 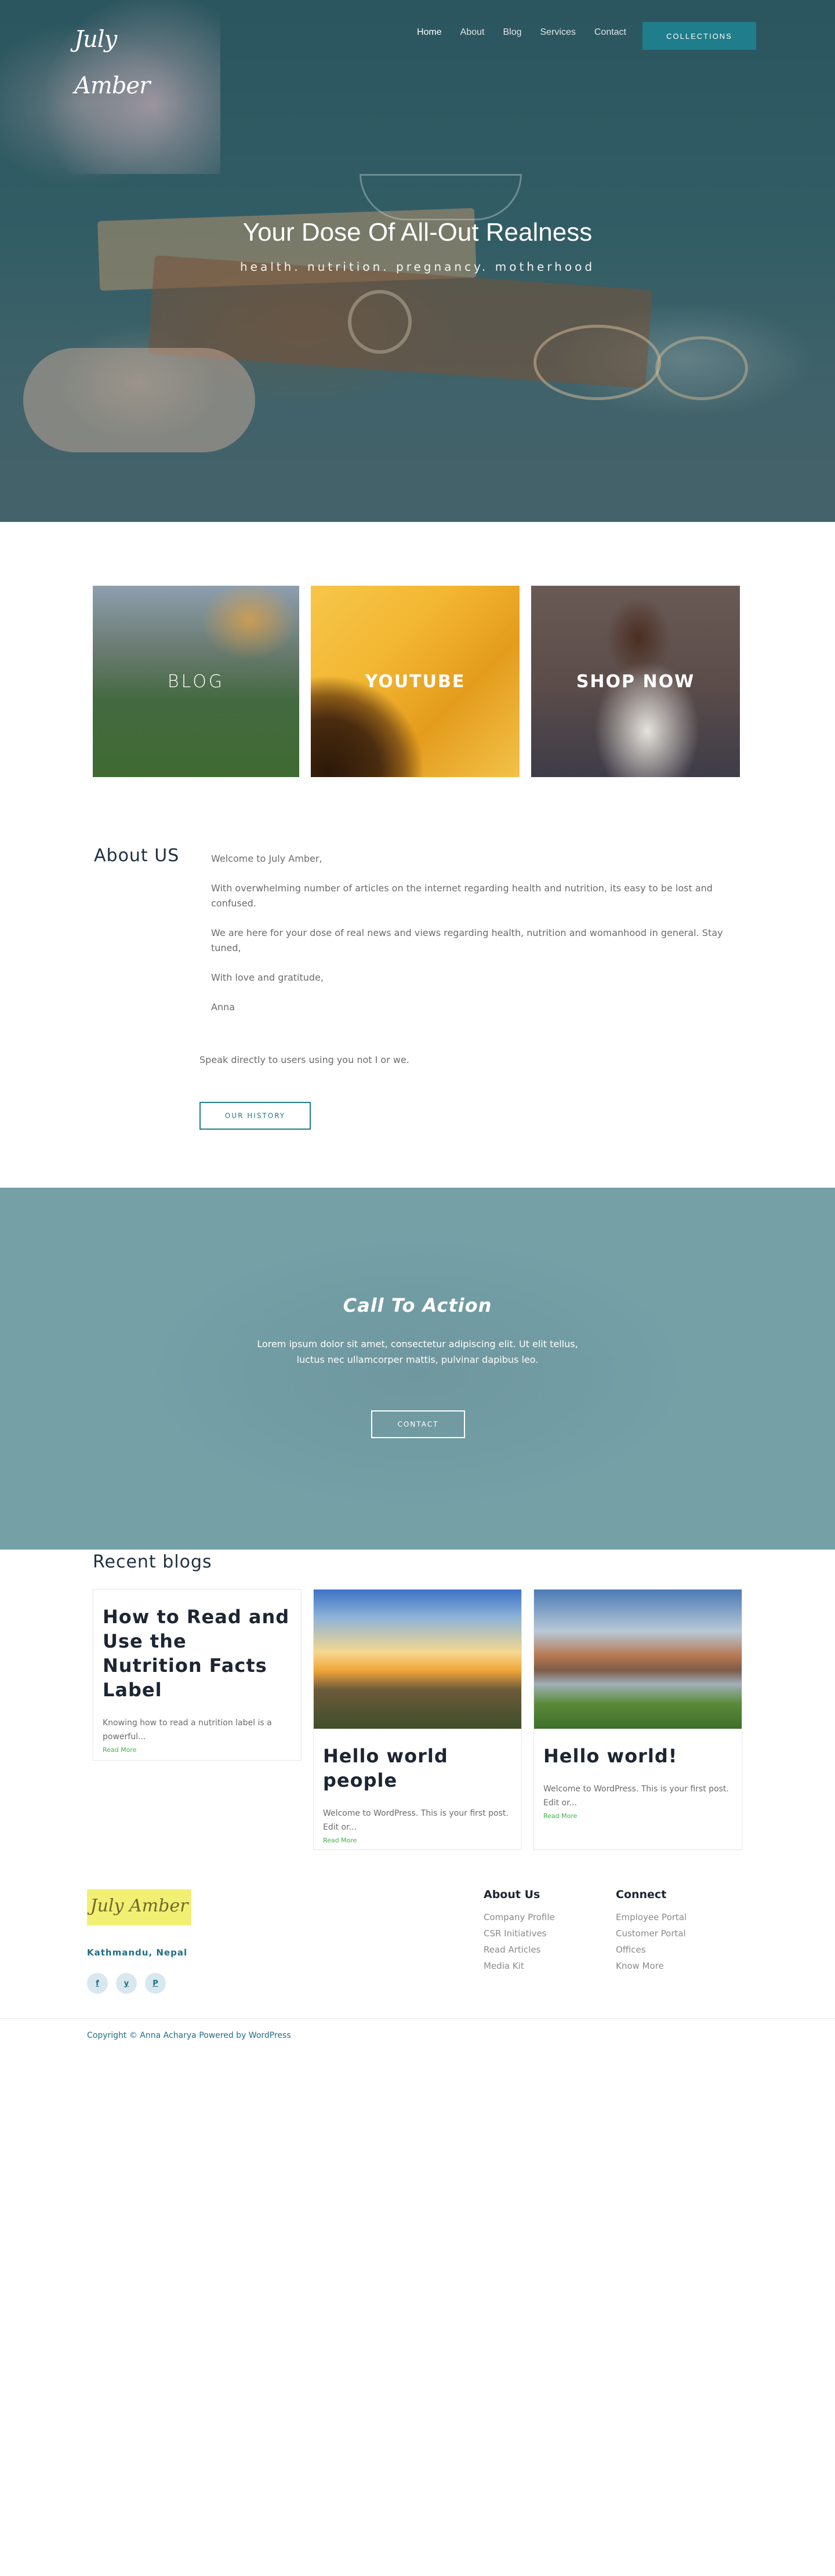 What do you see at coordinates (268, 977) in the screenshot?
I see `about-paragraph: With love and gratitude,` at bounding box center [268, 977].